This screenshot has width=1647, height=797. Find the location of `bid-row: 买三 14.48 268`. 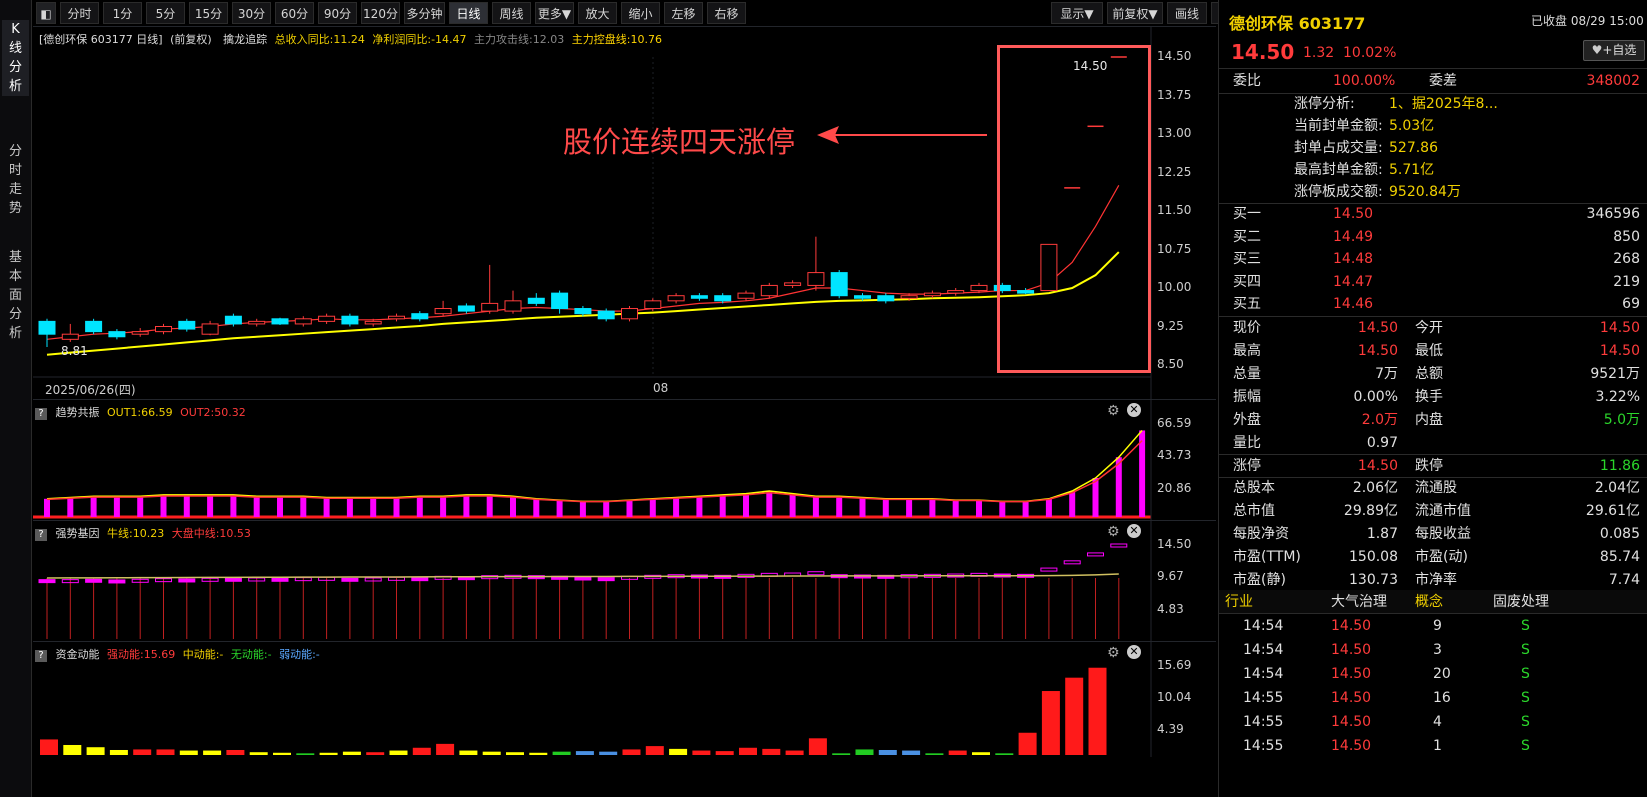

bid-row: 买三 14.48 268 is located at coordinates (1433, 259).